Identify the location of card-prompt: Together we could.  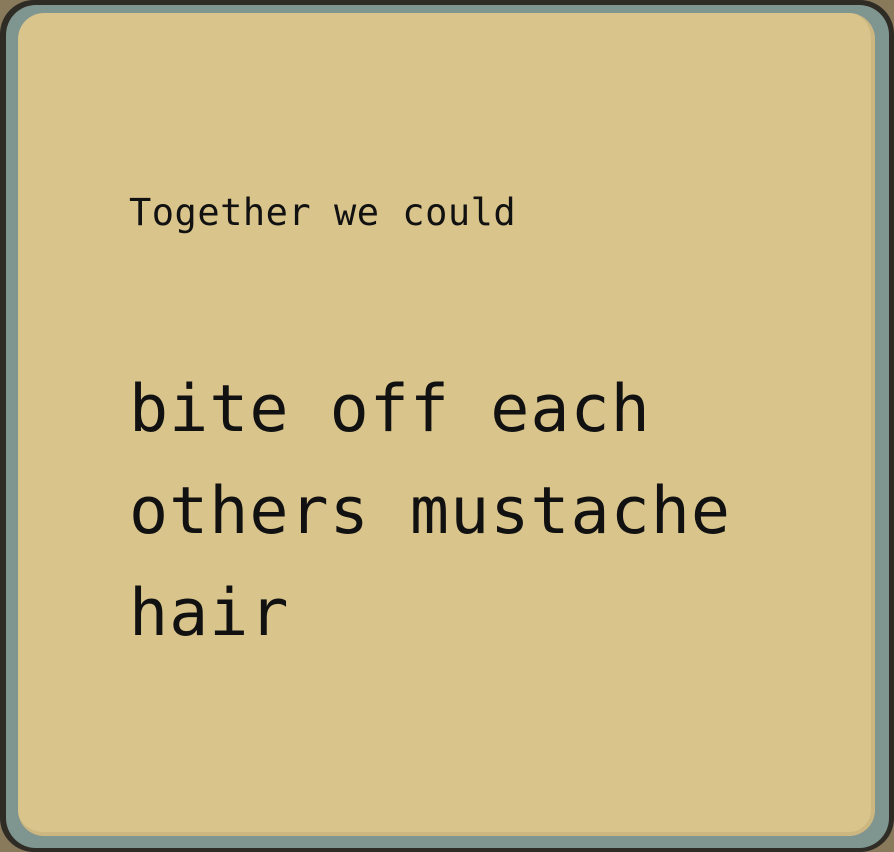
(323, 212).